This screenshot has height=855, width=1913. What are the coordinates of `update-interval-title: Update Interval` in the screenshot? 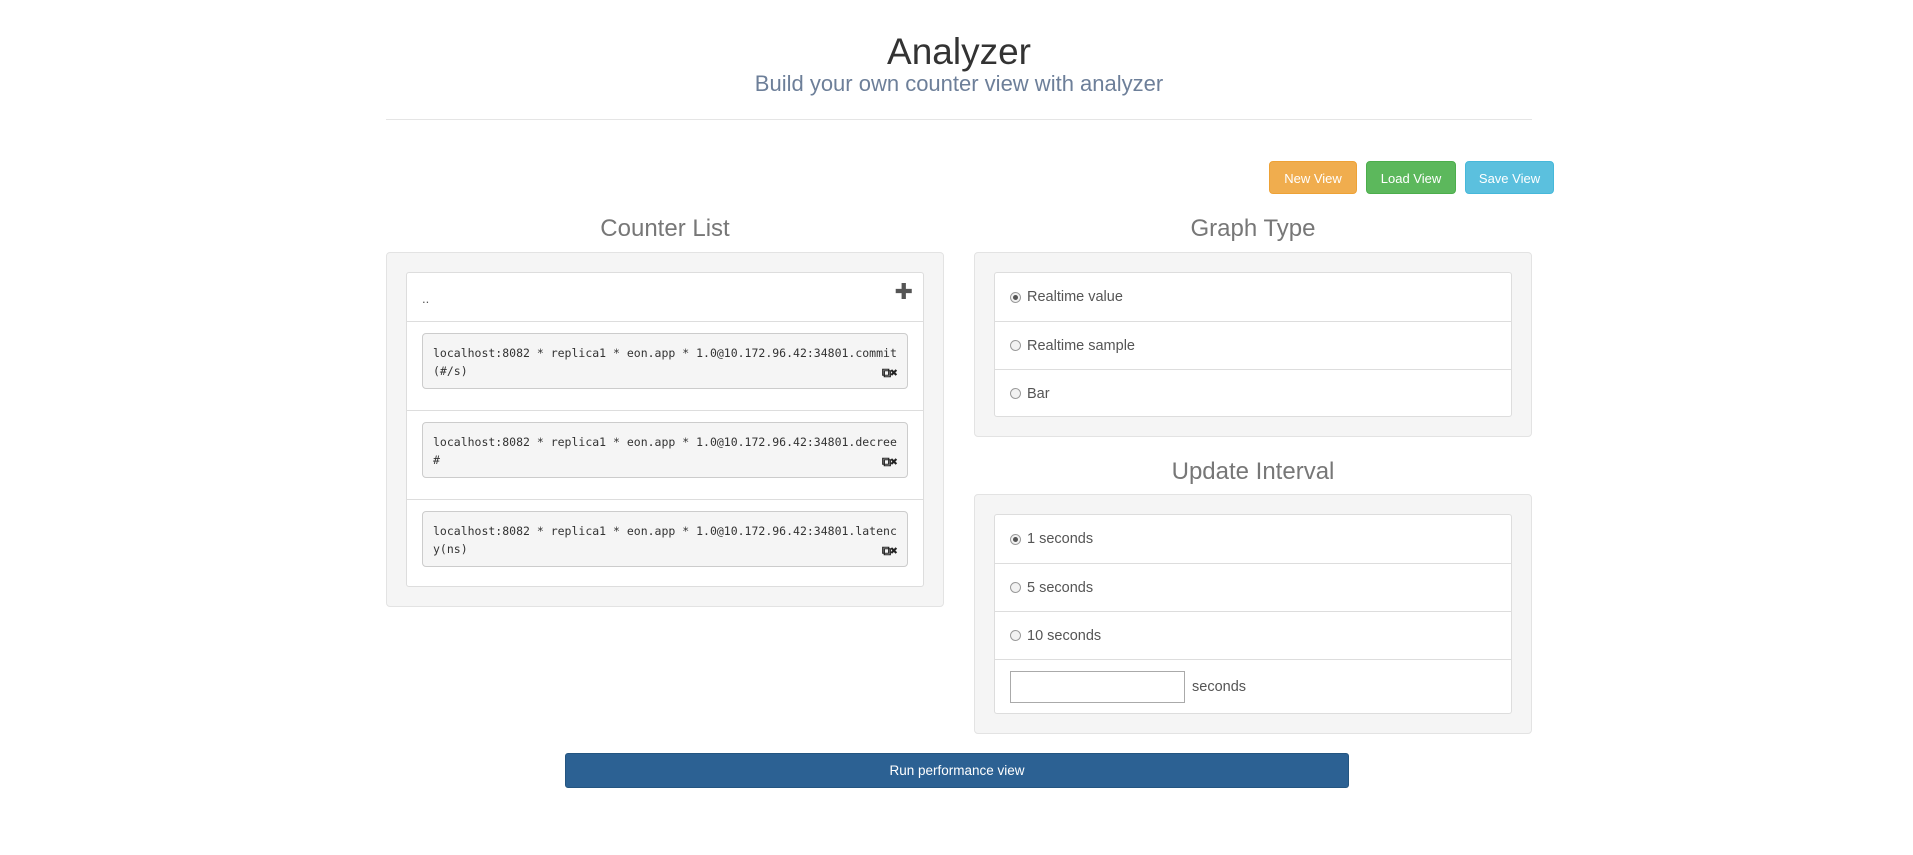 It's located at (1253, 471).